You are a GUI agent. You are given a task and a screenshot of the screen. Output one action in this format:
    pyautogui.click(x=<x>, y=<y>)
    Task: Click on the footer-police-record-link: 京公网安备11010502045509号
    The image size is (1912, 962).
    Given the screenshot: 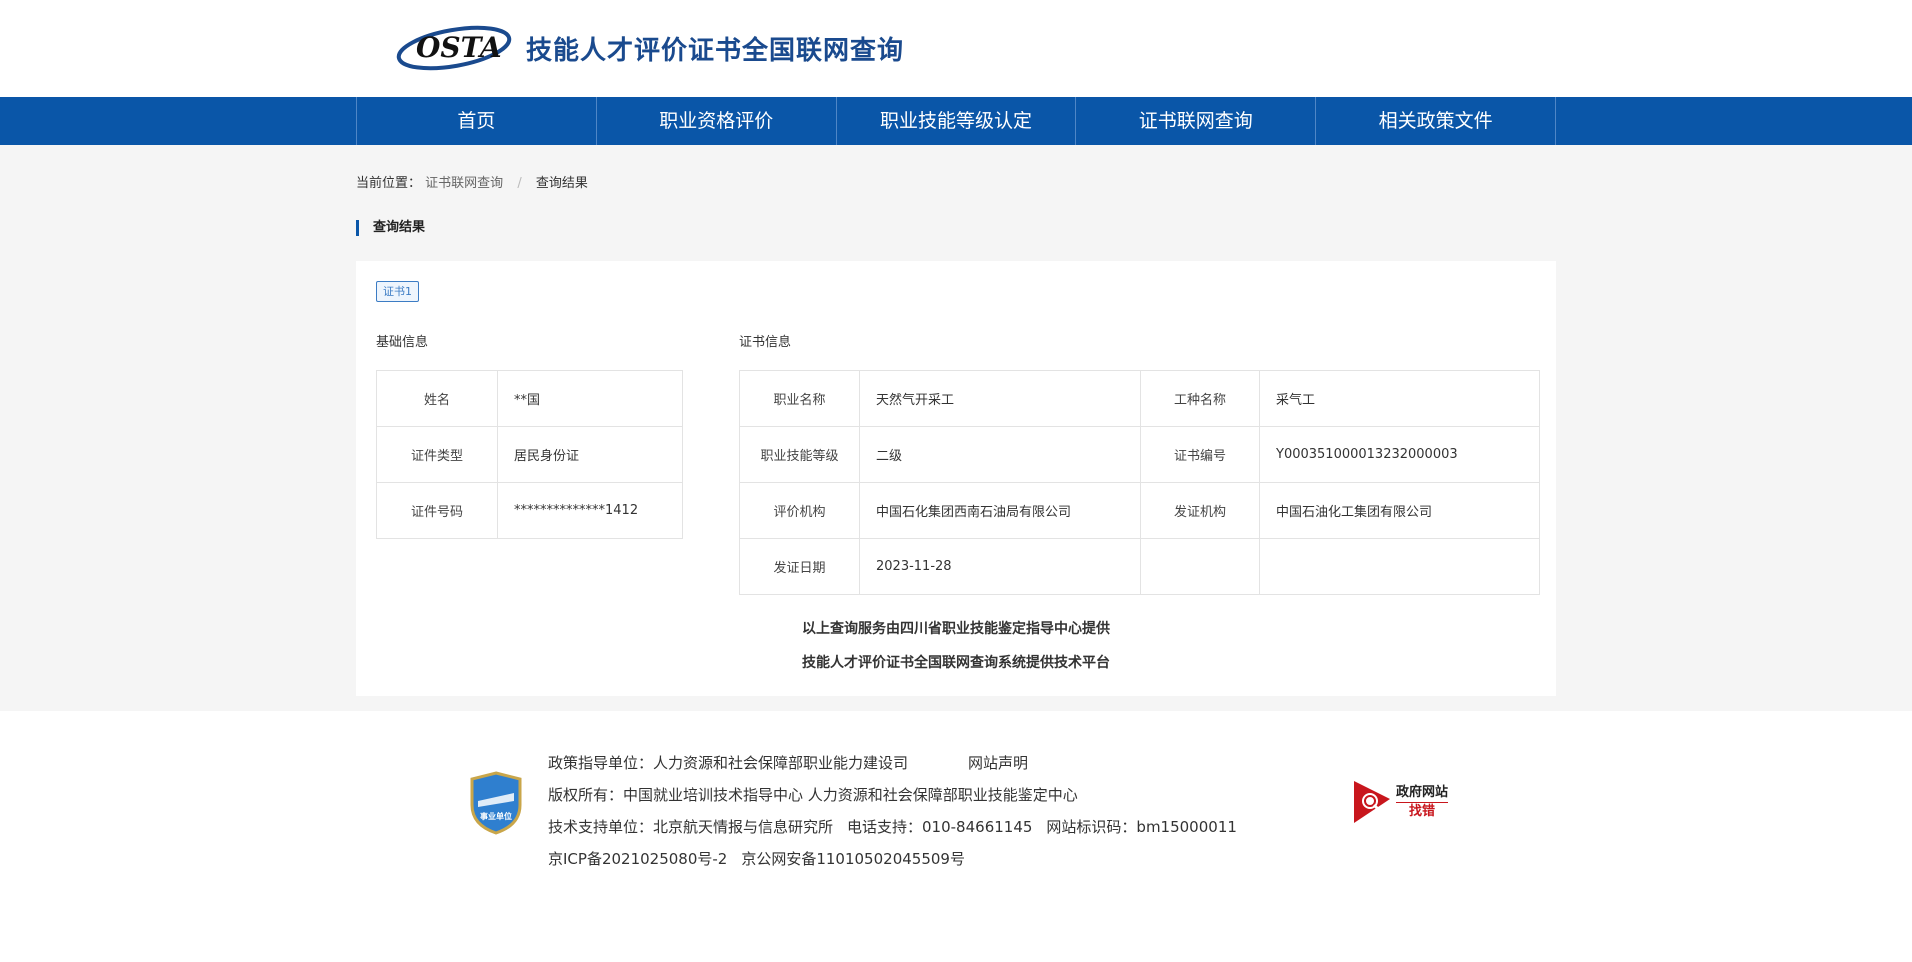 What is the action you would take?
    pyautogui.click(x=853, y=859)
    